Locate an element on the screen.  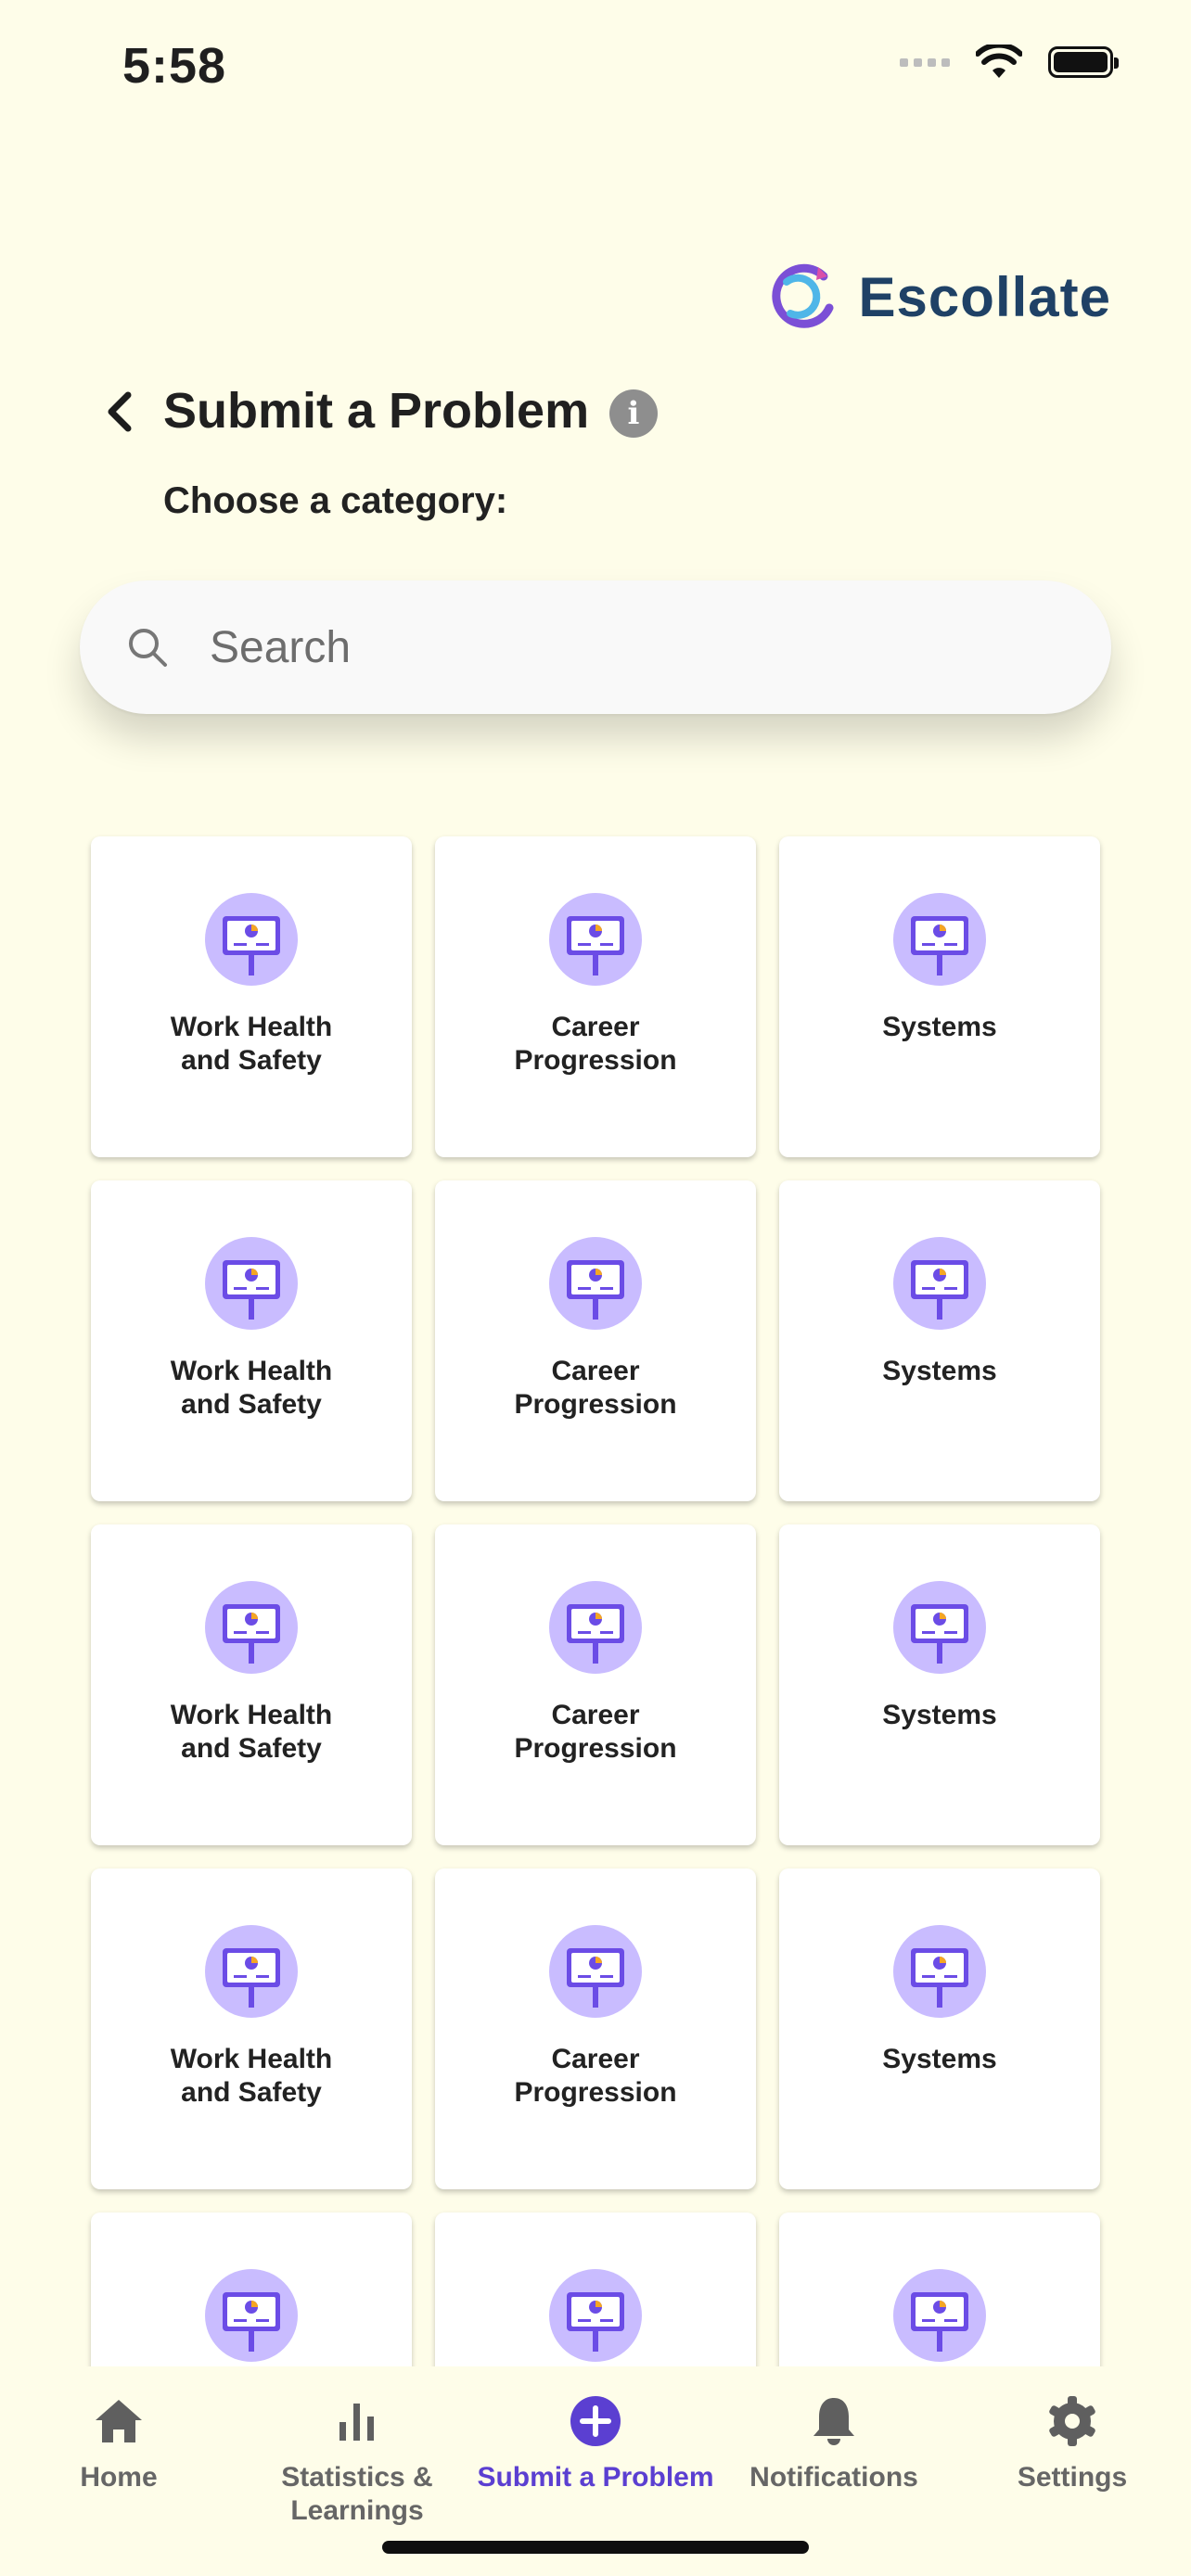
page-title: Submit a Problem is located at coordinates (376, 411).